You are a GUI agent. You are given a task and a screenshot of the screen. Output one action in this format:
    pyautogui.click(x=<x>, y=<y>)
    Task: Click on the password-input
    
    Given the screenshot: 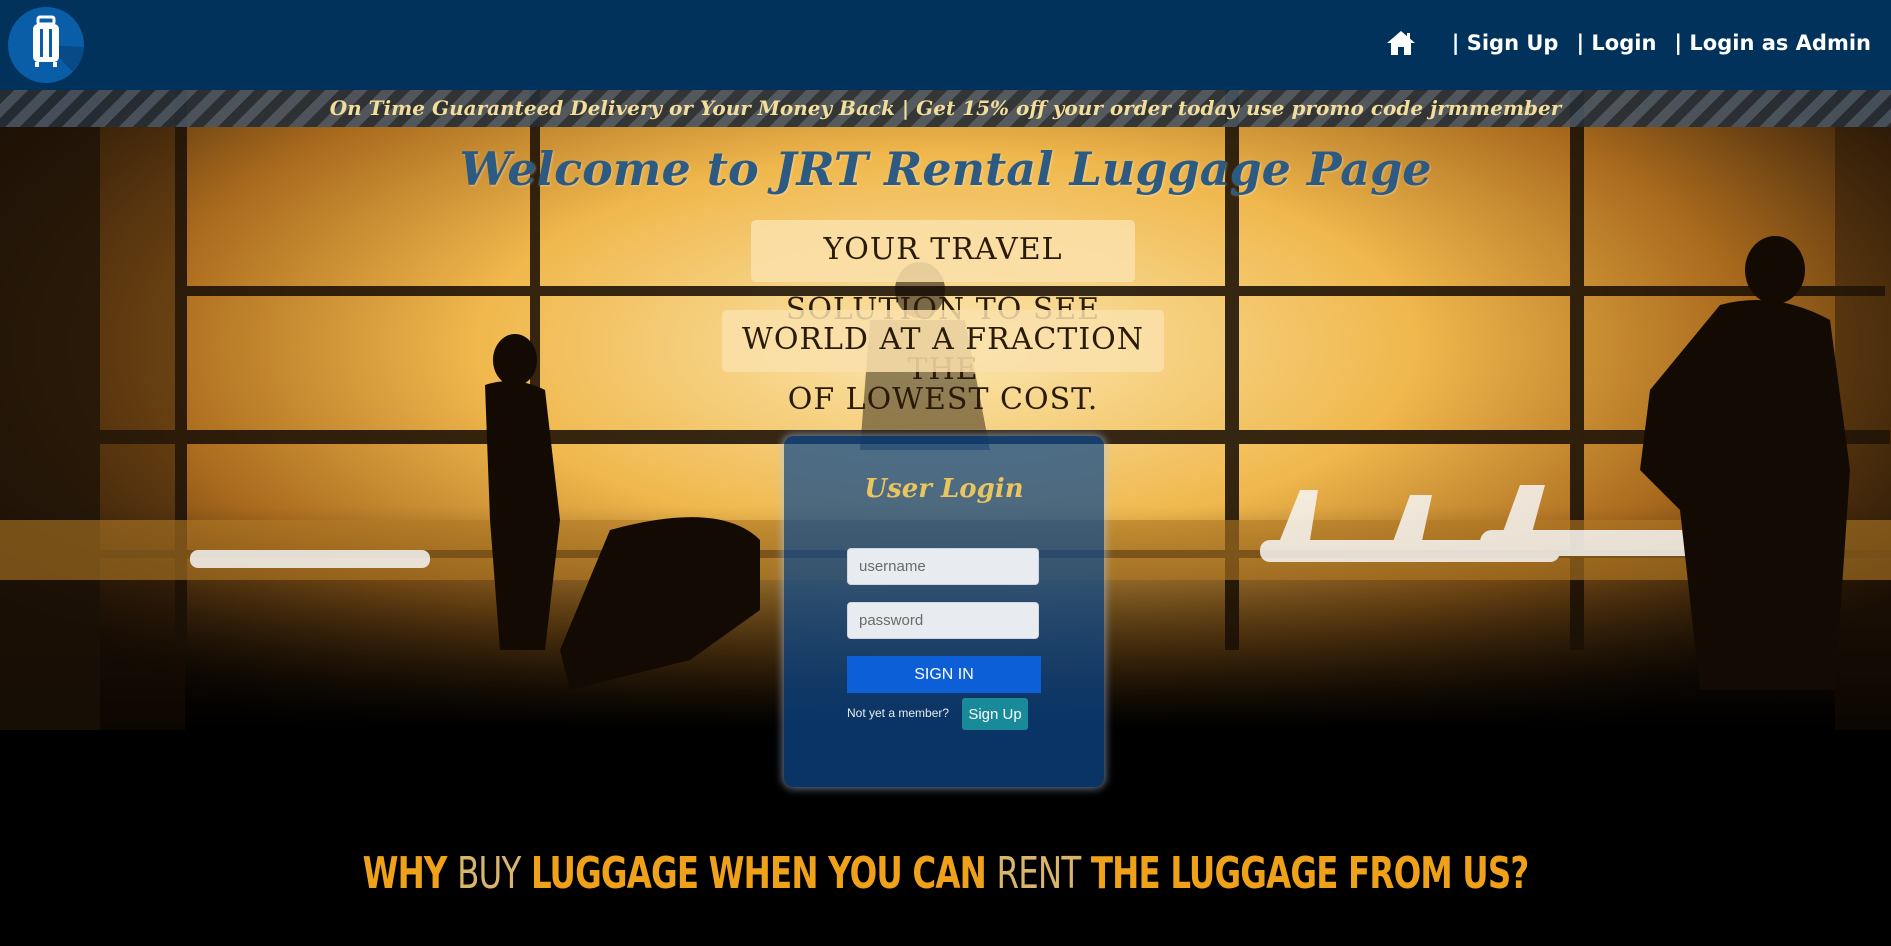 What is the action you would take?
    pyautogui.click(x=943, y=620)
    